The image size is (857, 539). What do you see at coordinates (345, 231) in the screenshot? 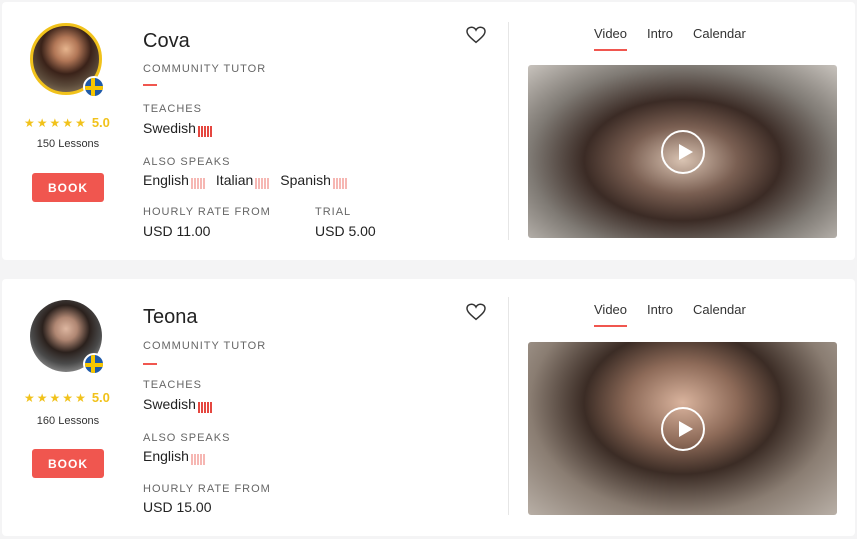
I see `trial-price: USD 5.00` at bounding box center [345, 231].